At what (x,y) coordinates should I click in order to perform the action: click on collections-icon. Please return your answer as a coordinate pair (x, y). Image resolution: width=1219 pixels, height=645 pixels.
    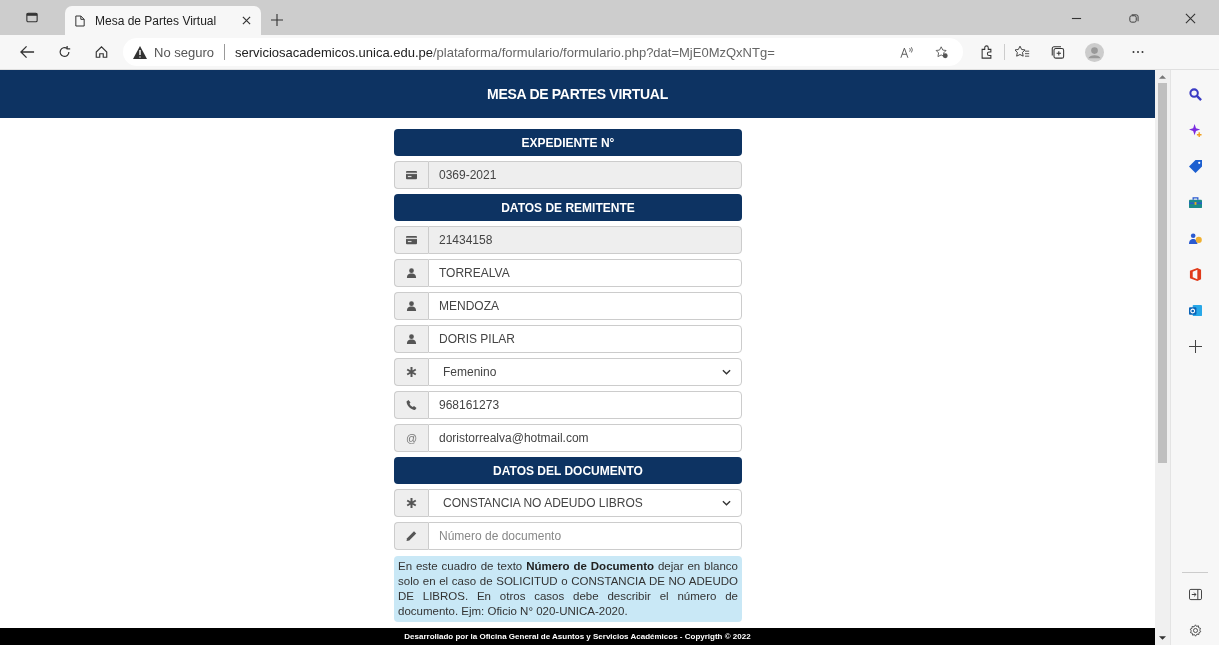
    Looking at the image, I should click on (1057, 52).